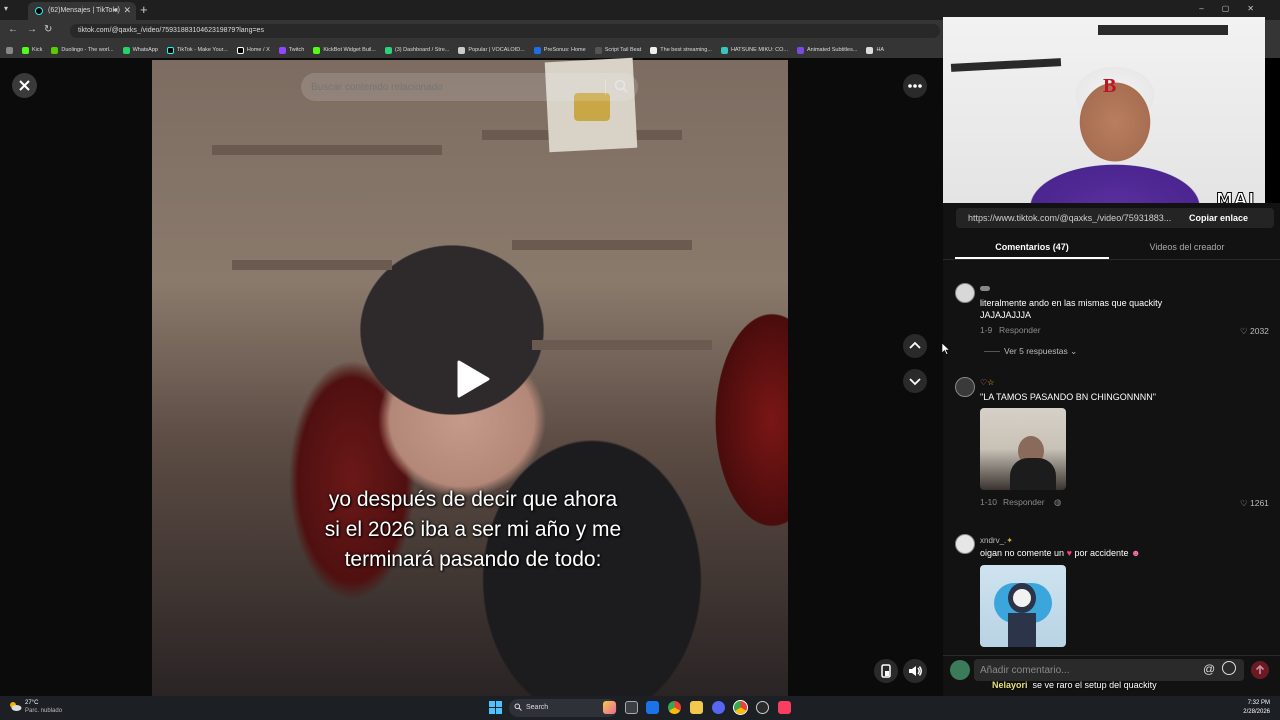  I want to click on bookmark-item: Script Tail Beat, so click(617, 50).